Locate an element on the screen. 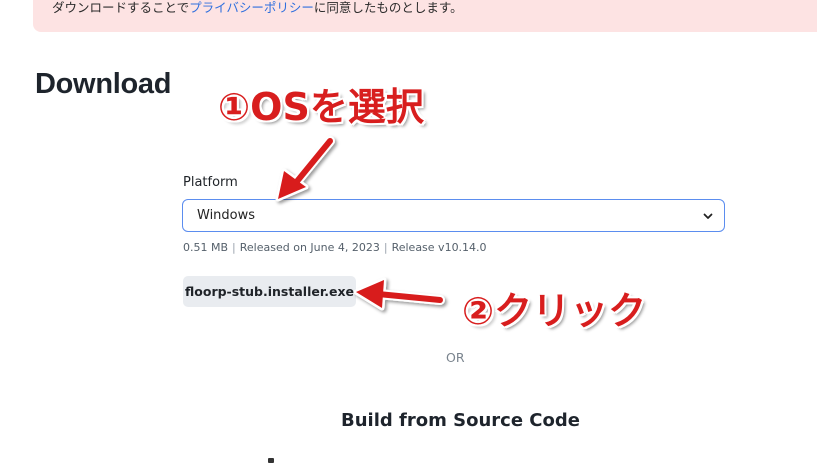 This screenshot has height=463, width=817. release-version: Release v10.14.0 is located at coordinates (439, 247).